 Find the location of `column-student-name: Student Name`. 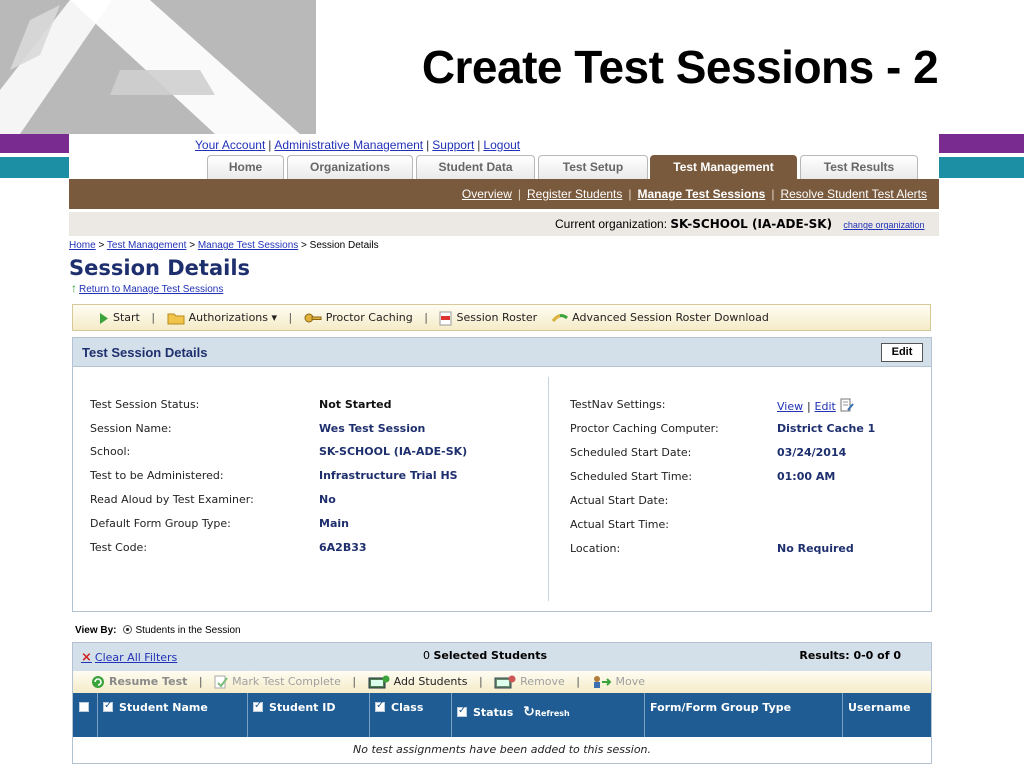

column-student-name: Student Name is located at coordinates (173, 715).